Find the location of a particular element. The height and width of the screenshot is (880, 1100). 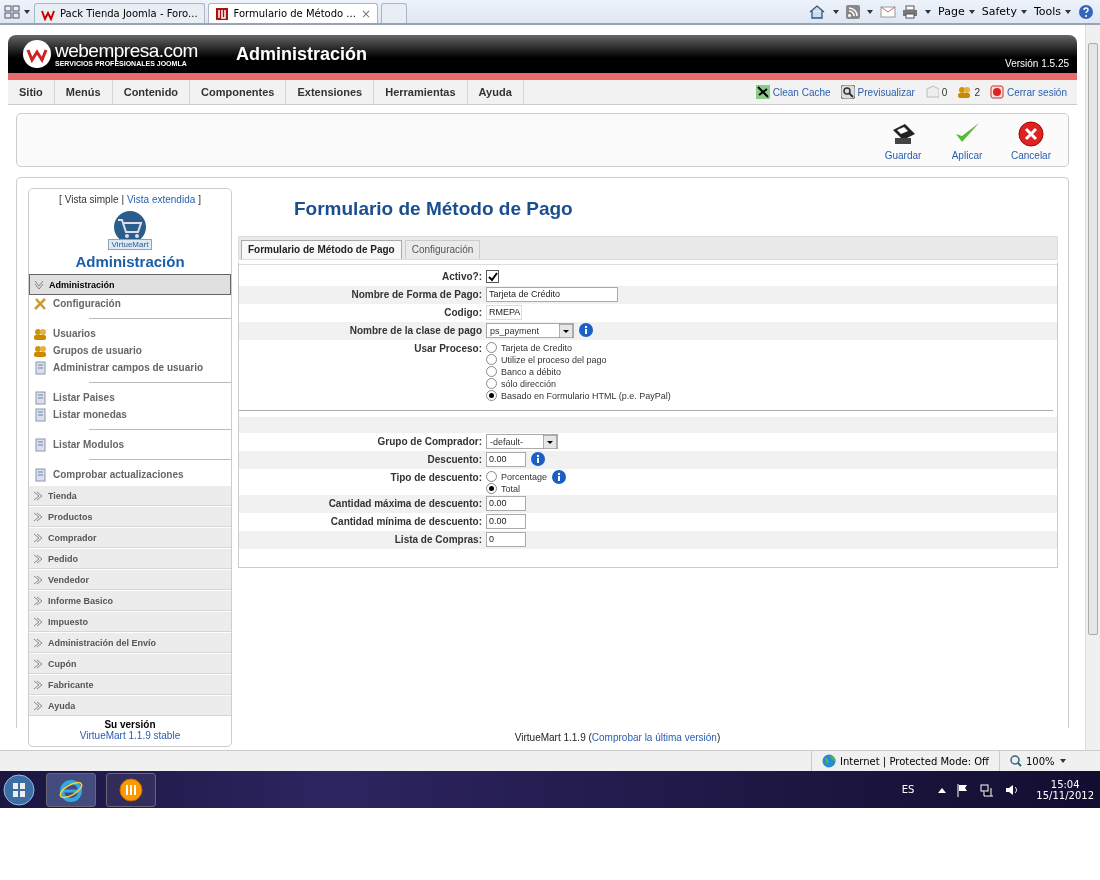

checkbox is located at coordinates (492, 276).